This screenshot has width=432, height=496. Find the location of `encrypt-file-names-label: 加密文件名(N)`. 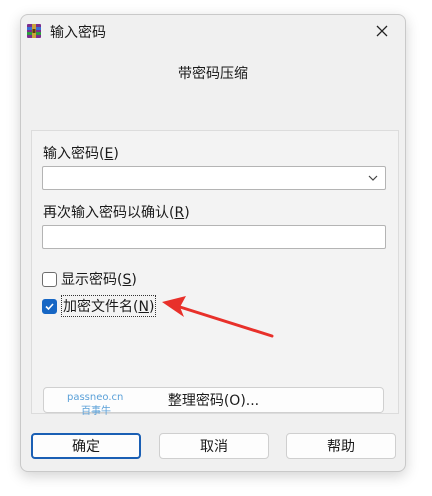

encrypt-file-names-label: 加密文件名(N) is located at coordinates (109, 306).